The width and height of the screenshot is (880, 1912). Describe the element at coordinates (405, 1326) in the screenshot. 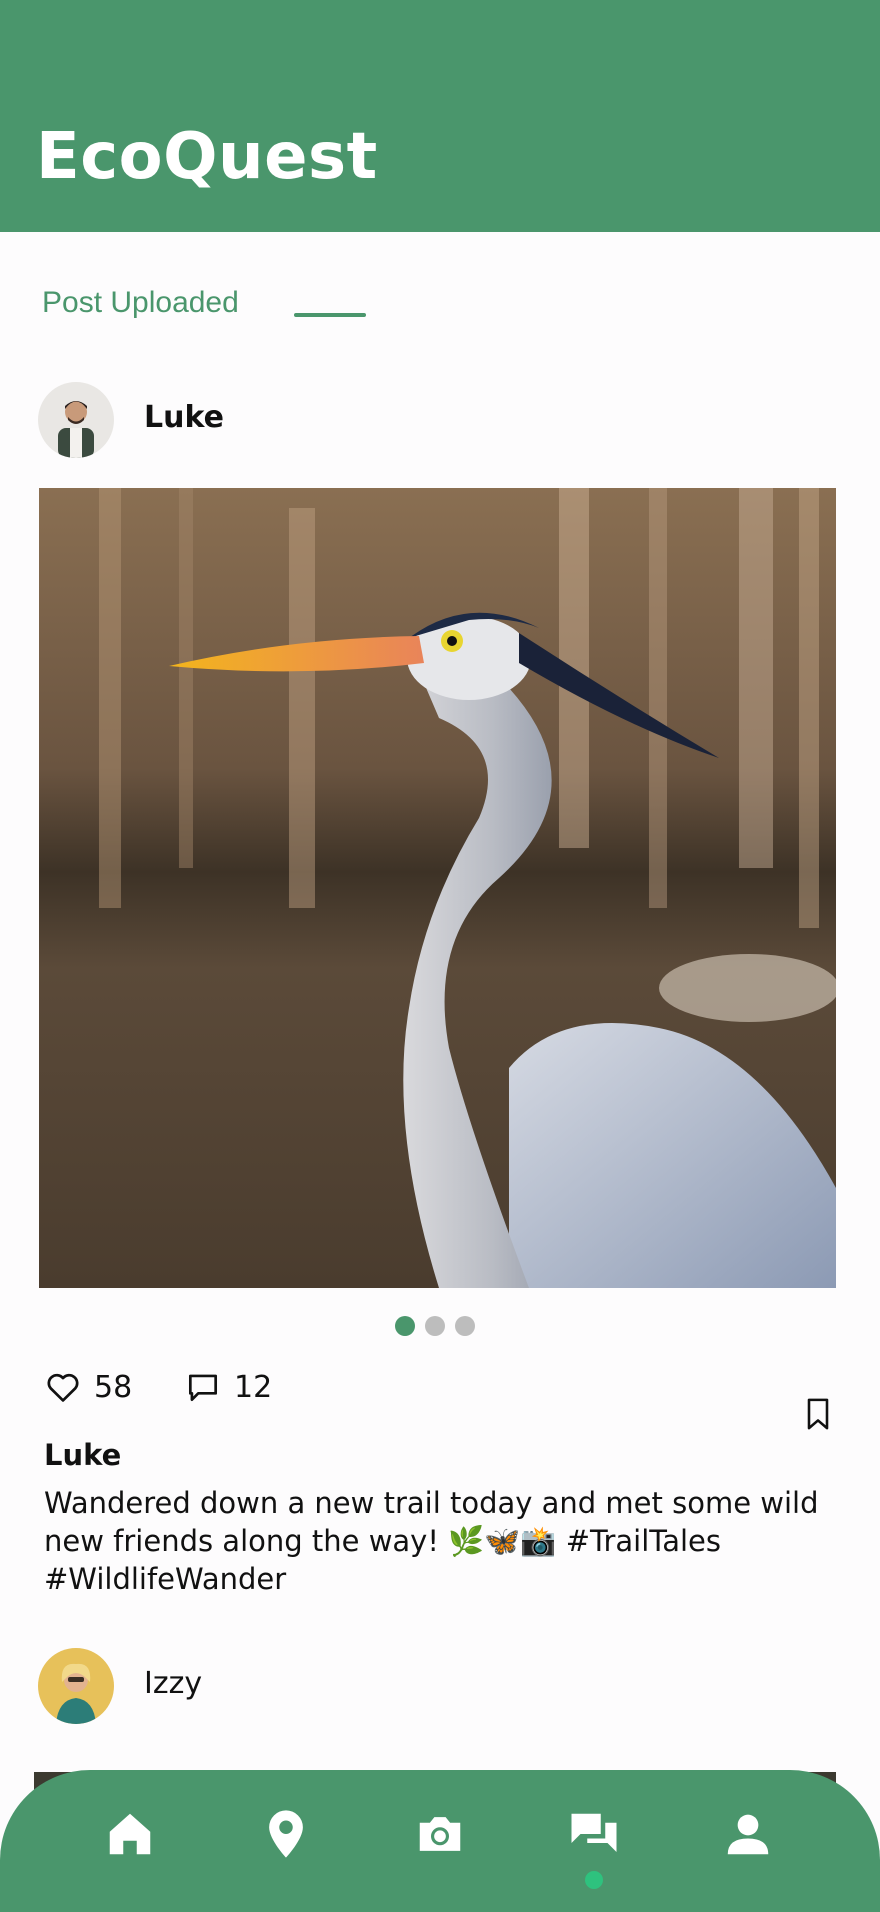

I see `carousel-dot-active` at that location.